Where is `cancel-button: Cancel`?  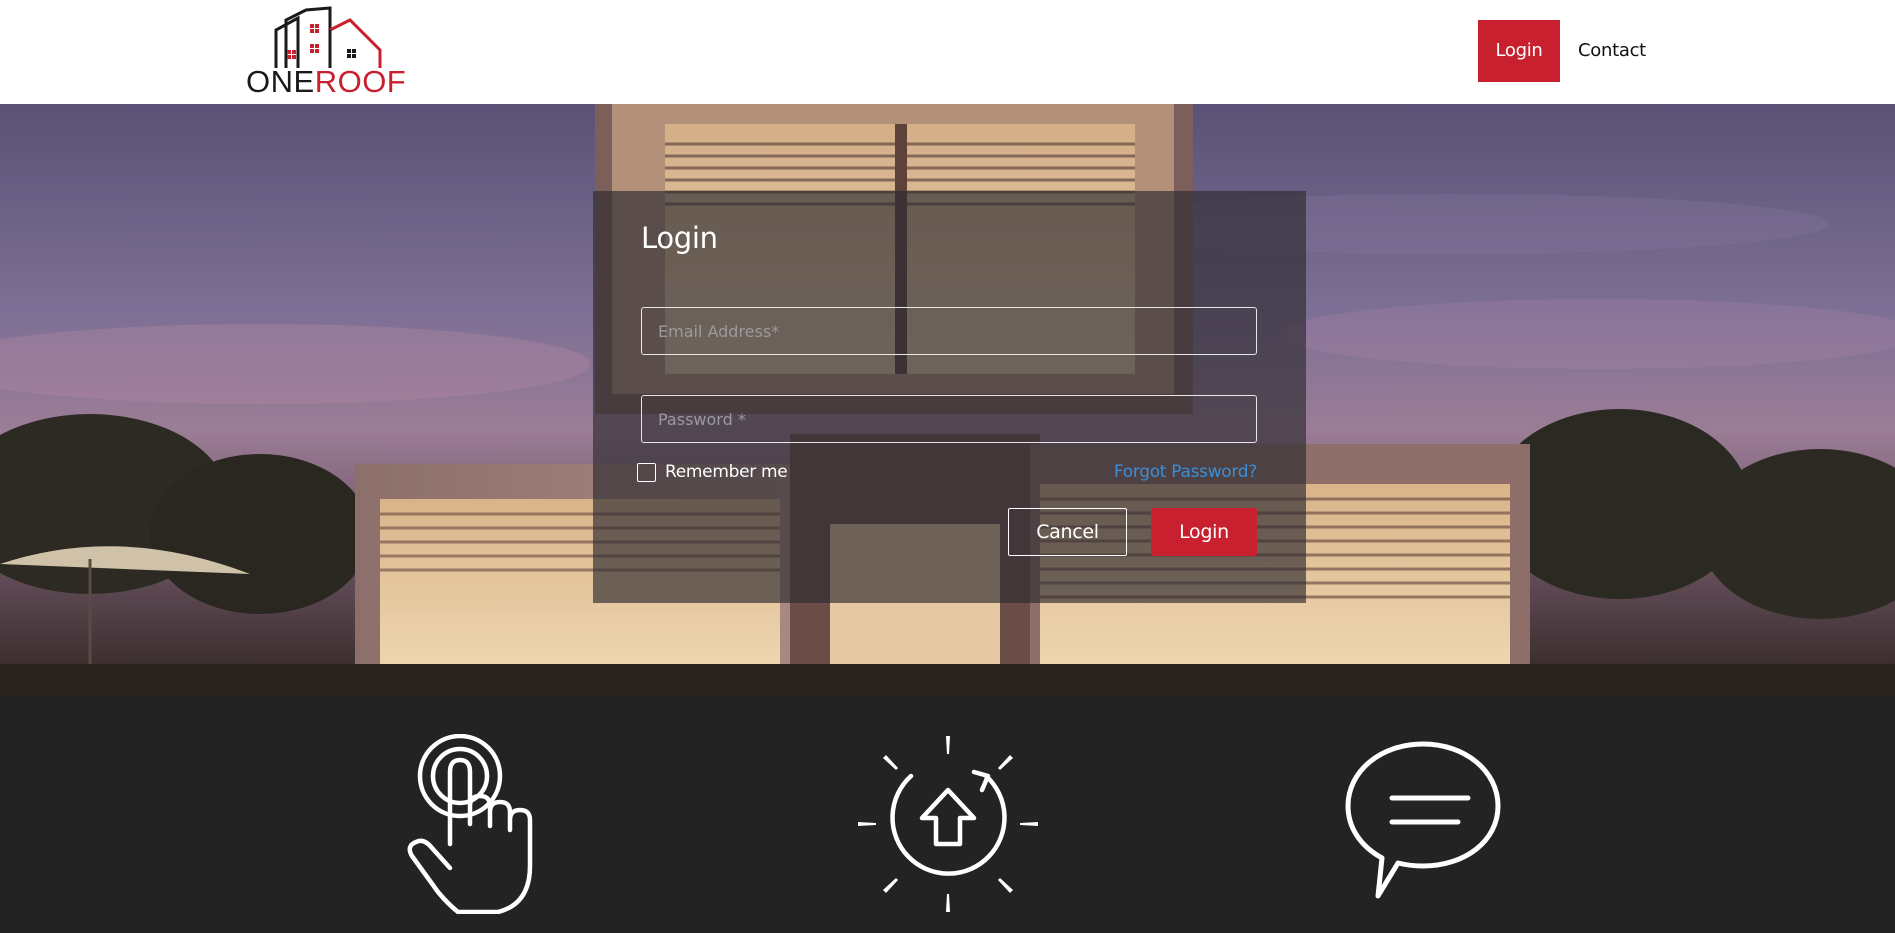 cancel-button: Cancel is located at coordinates (1067, 532).